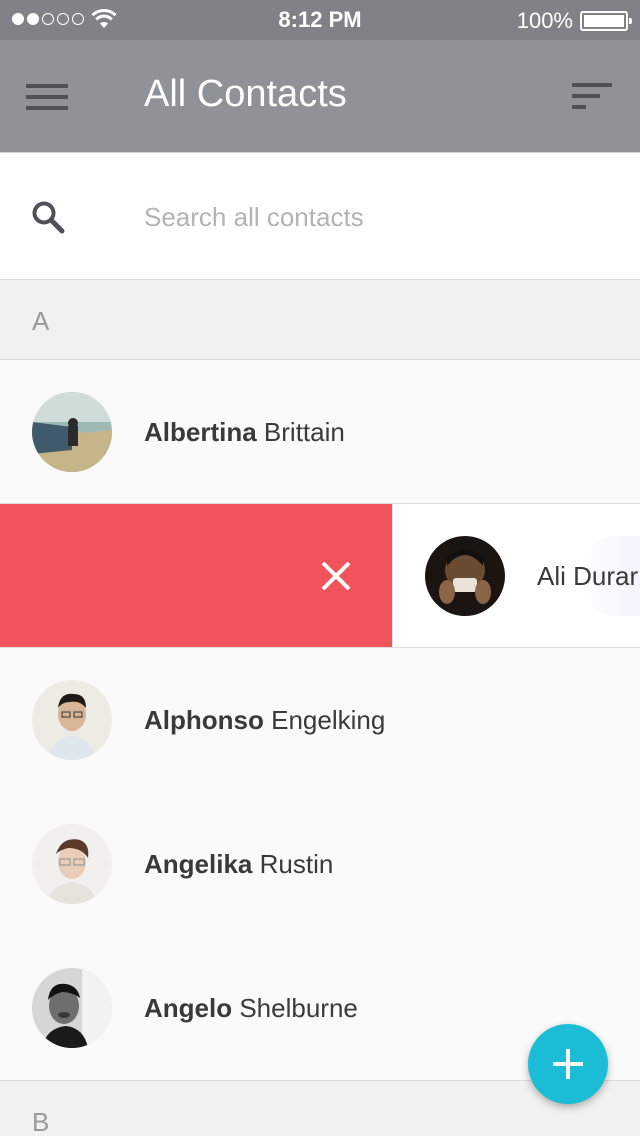  What do you see at coordinates (245, 94) in the screenshot?
I see `page-title: All Contacts` at bounding box center [245, 94].